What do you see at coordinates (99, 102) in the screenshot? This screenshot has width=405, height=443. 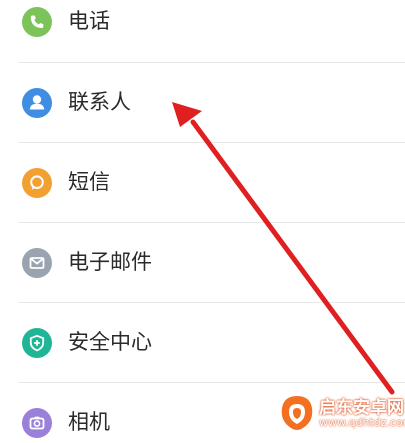 I see `list-item-label: 联系人` at bounding box center [99, 102].